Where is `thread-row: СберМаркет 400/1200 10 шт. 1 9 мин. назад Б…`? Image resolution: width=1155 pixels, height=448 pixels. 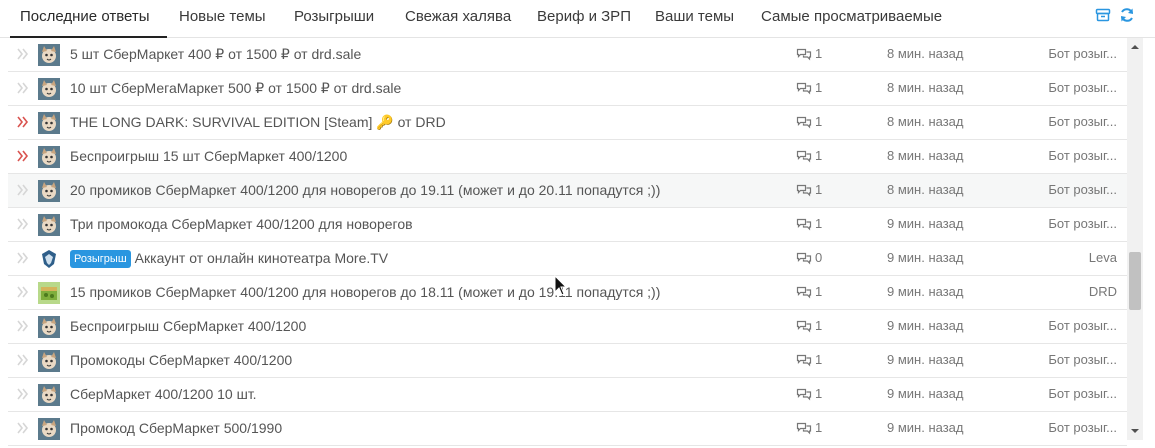
thread-row: СберМаркет 400/1200 10 шт. 1 9 мин. назад Б… is located at coordinates (567, 395).